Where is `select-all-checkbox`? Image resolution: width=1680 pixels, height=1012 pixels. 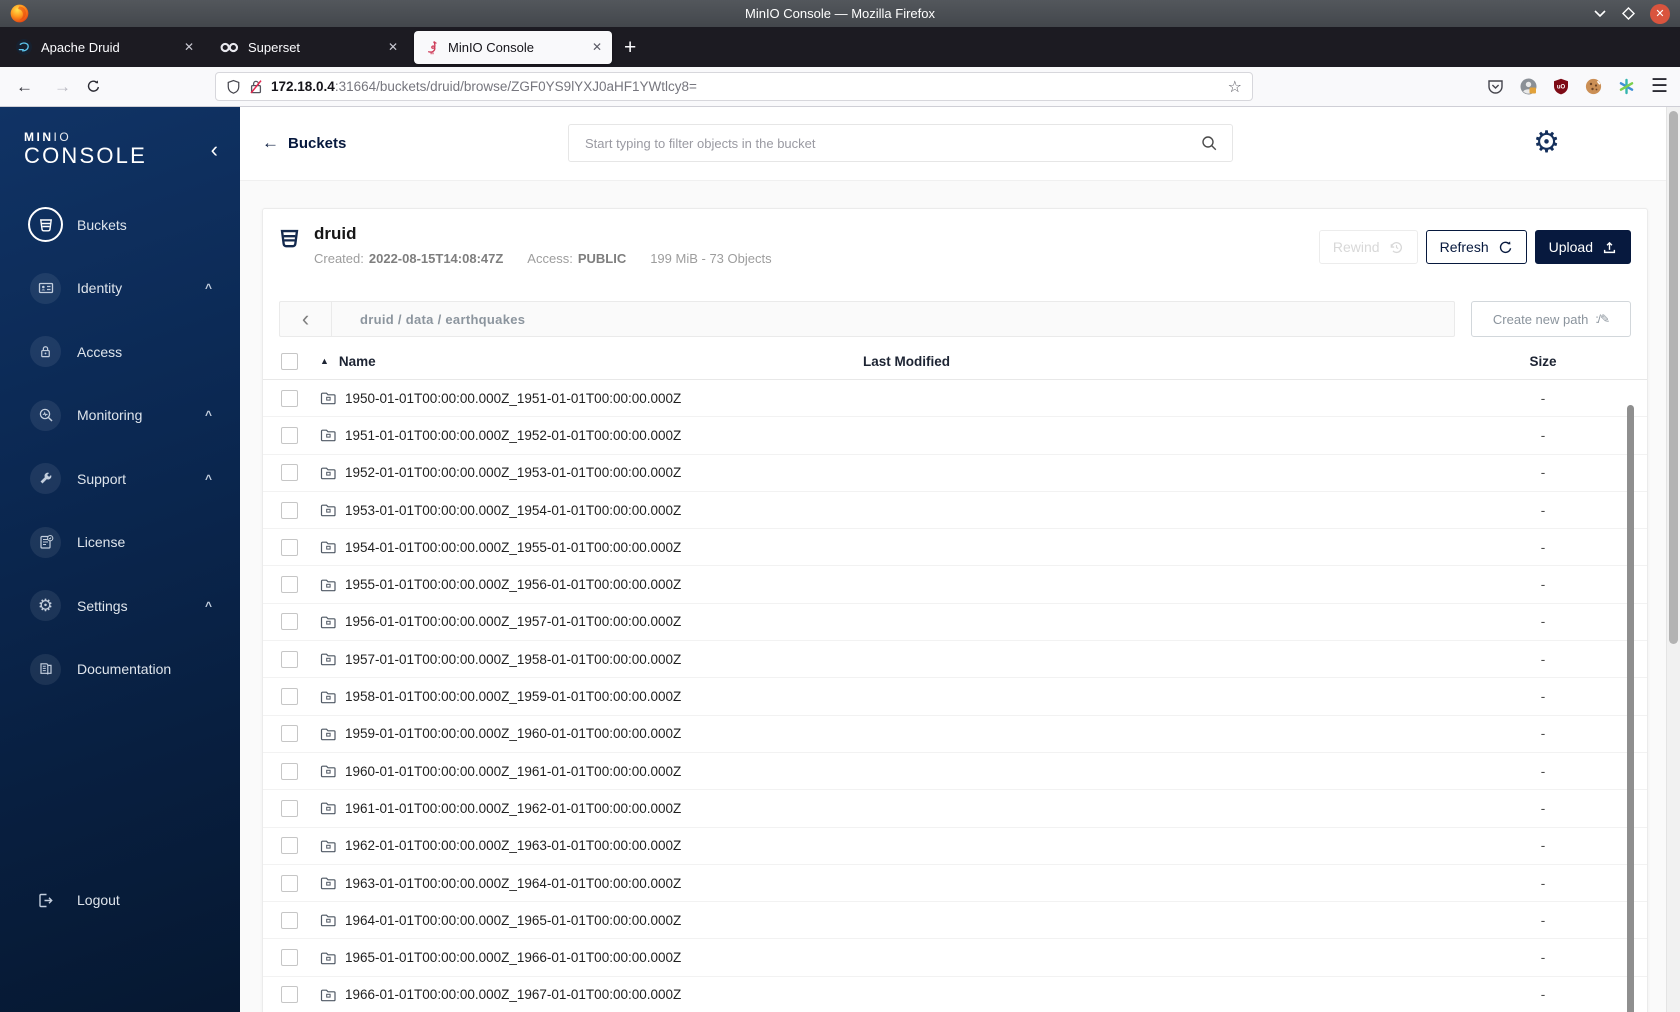
select-all-checkbox is located at coordinates (289, 361).